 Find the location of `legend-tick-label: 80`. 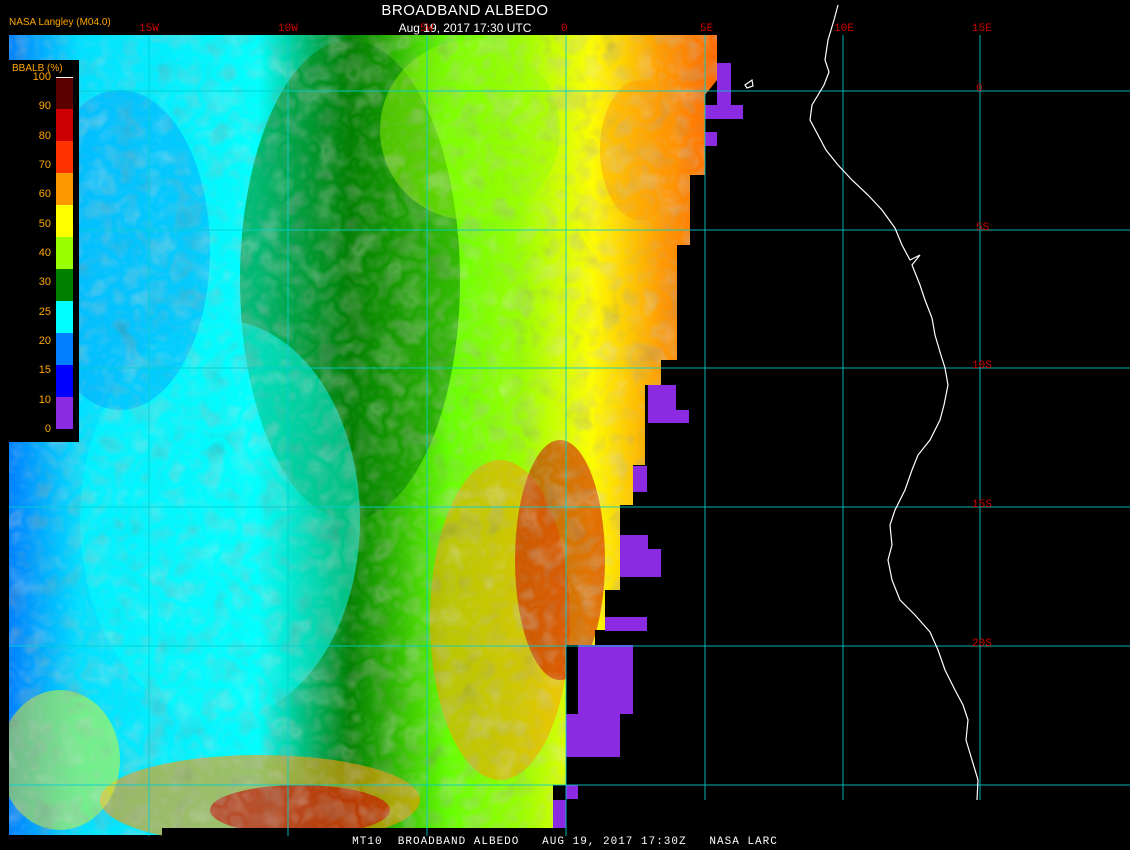

legend-tick-label: 80 is located at coordinates (44, 135).